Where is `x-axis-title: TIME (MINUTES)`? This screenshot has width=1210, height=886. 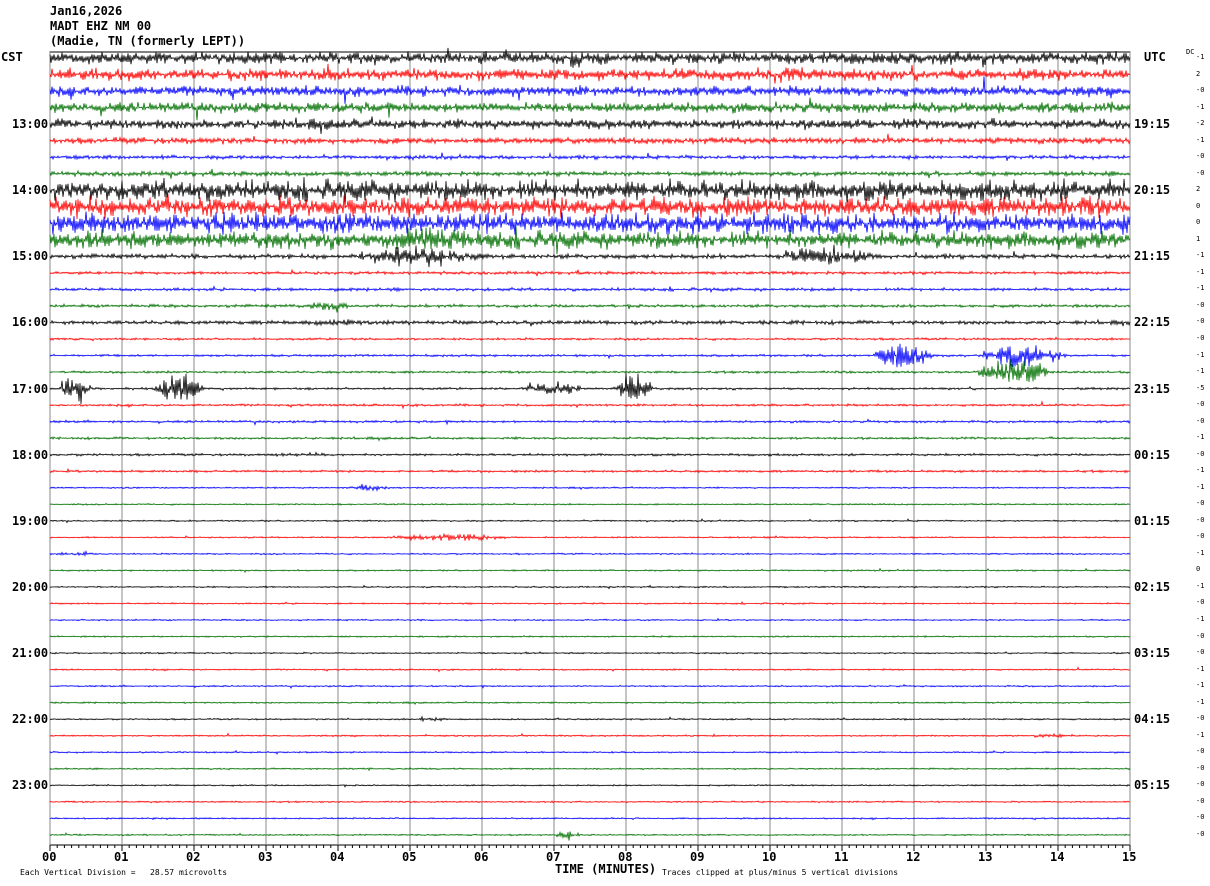 x-axis-title: TIME (MINUTES) is located at coordinates (606, 869).